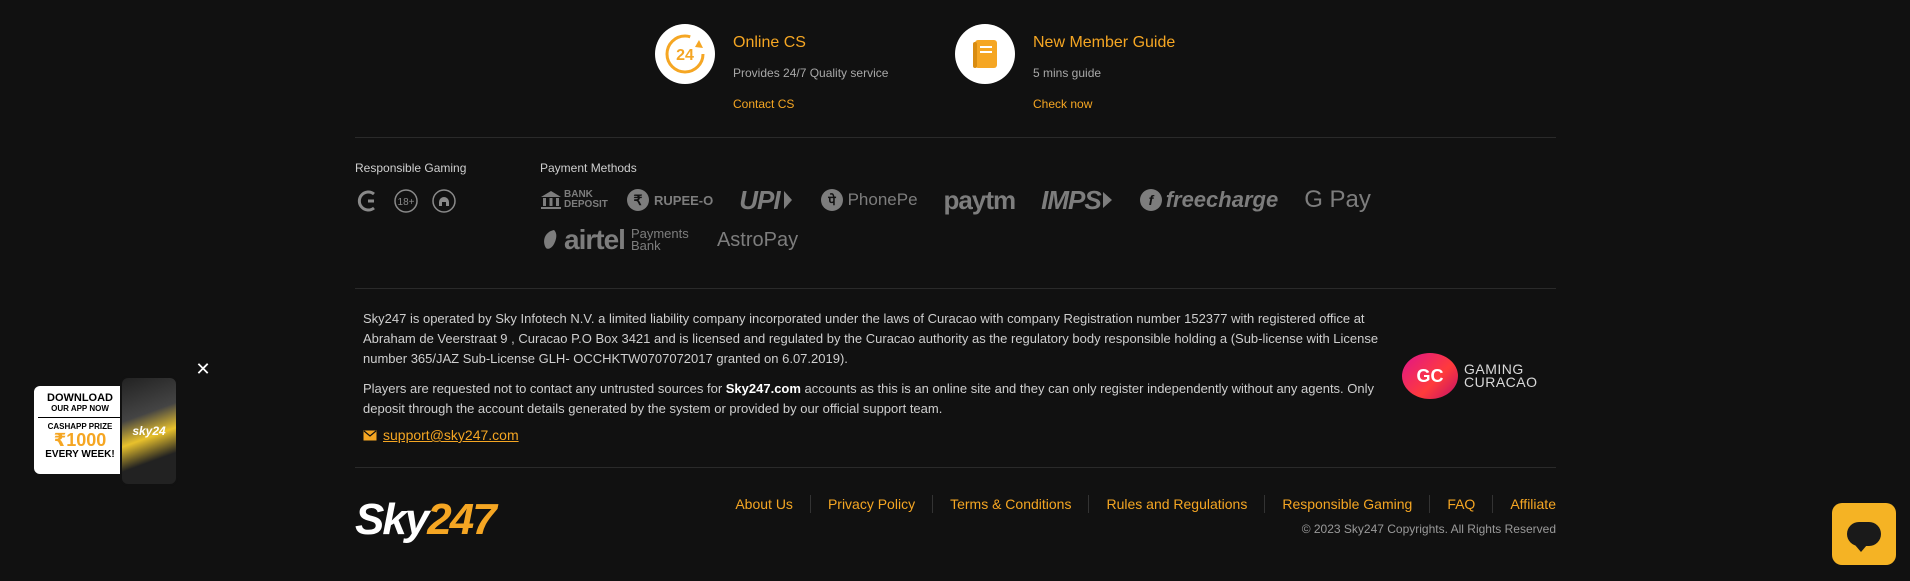  Describe the element at coordinates (368, 201) in the screenshot. I see `gamcare-icon` at that location.